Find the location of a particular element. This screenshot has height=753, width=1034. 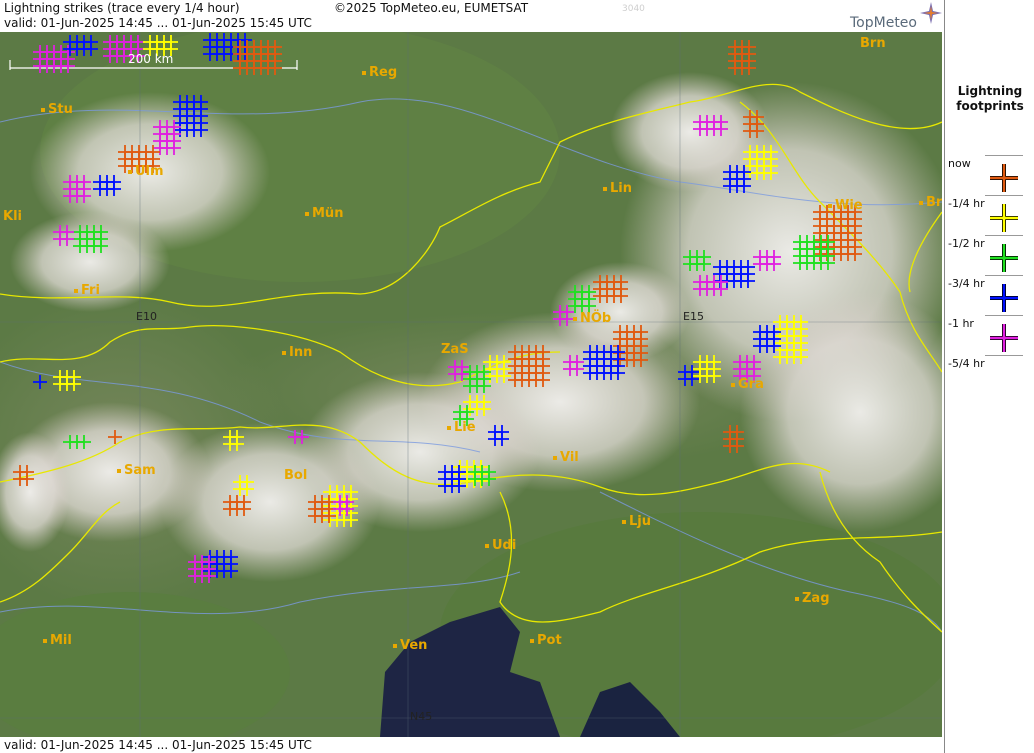

copyright-text: ©2025 TopMeteo.eu, EUMETSAT is located at coordinates (431, 8).